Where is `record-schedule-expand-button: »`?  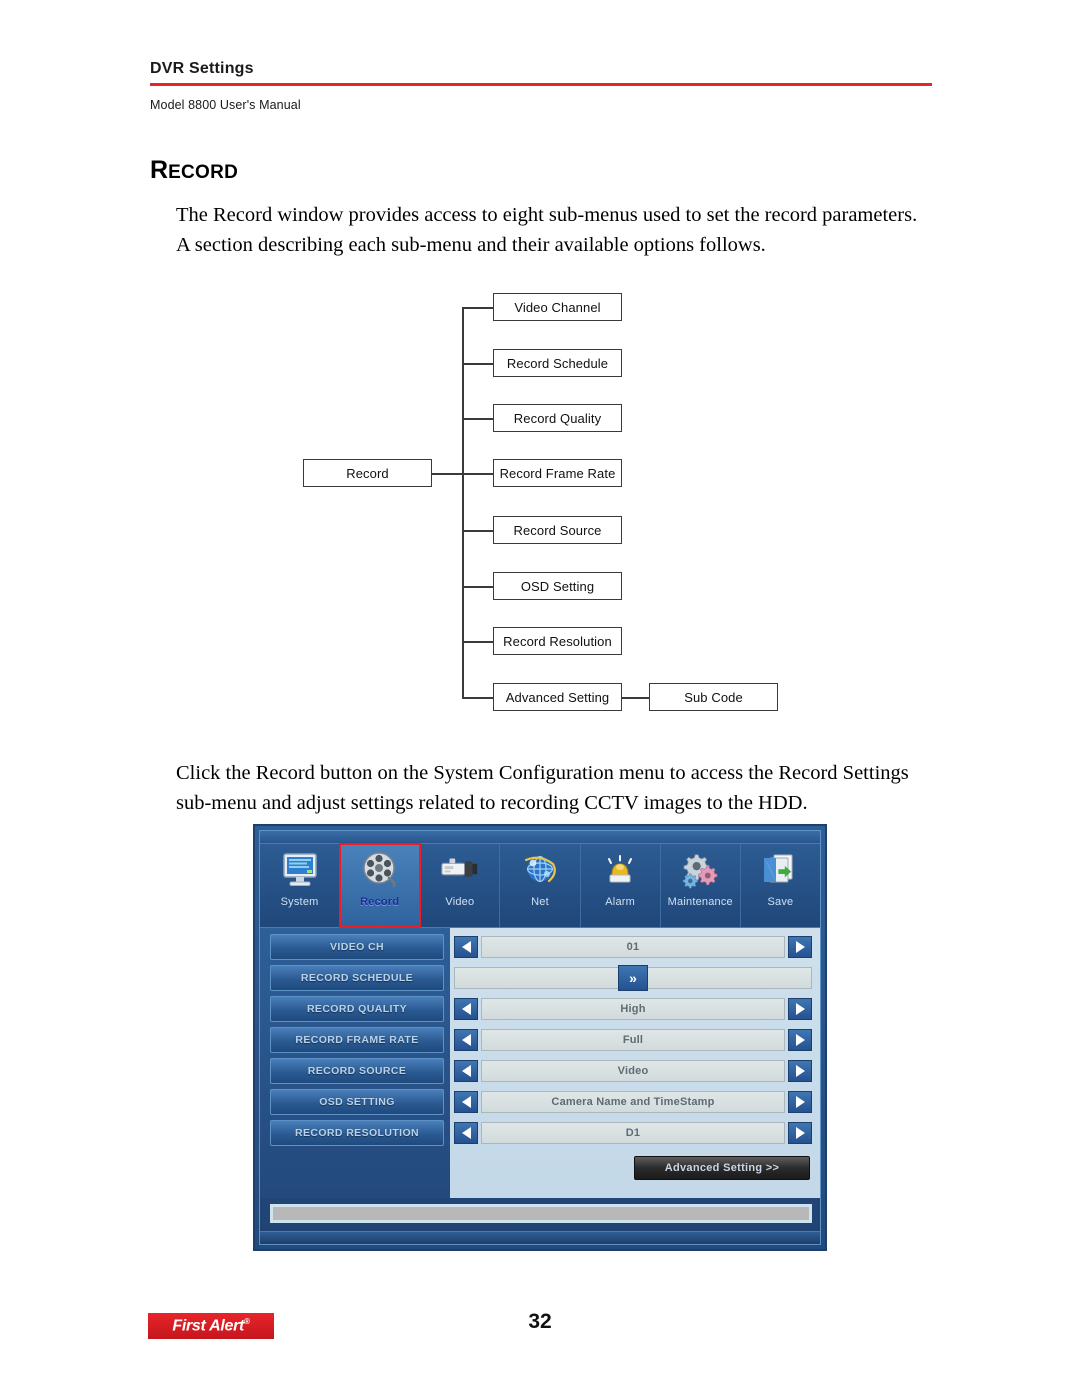 record-schedule-expand-button: » is located at coordinates (633, 978).